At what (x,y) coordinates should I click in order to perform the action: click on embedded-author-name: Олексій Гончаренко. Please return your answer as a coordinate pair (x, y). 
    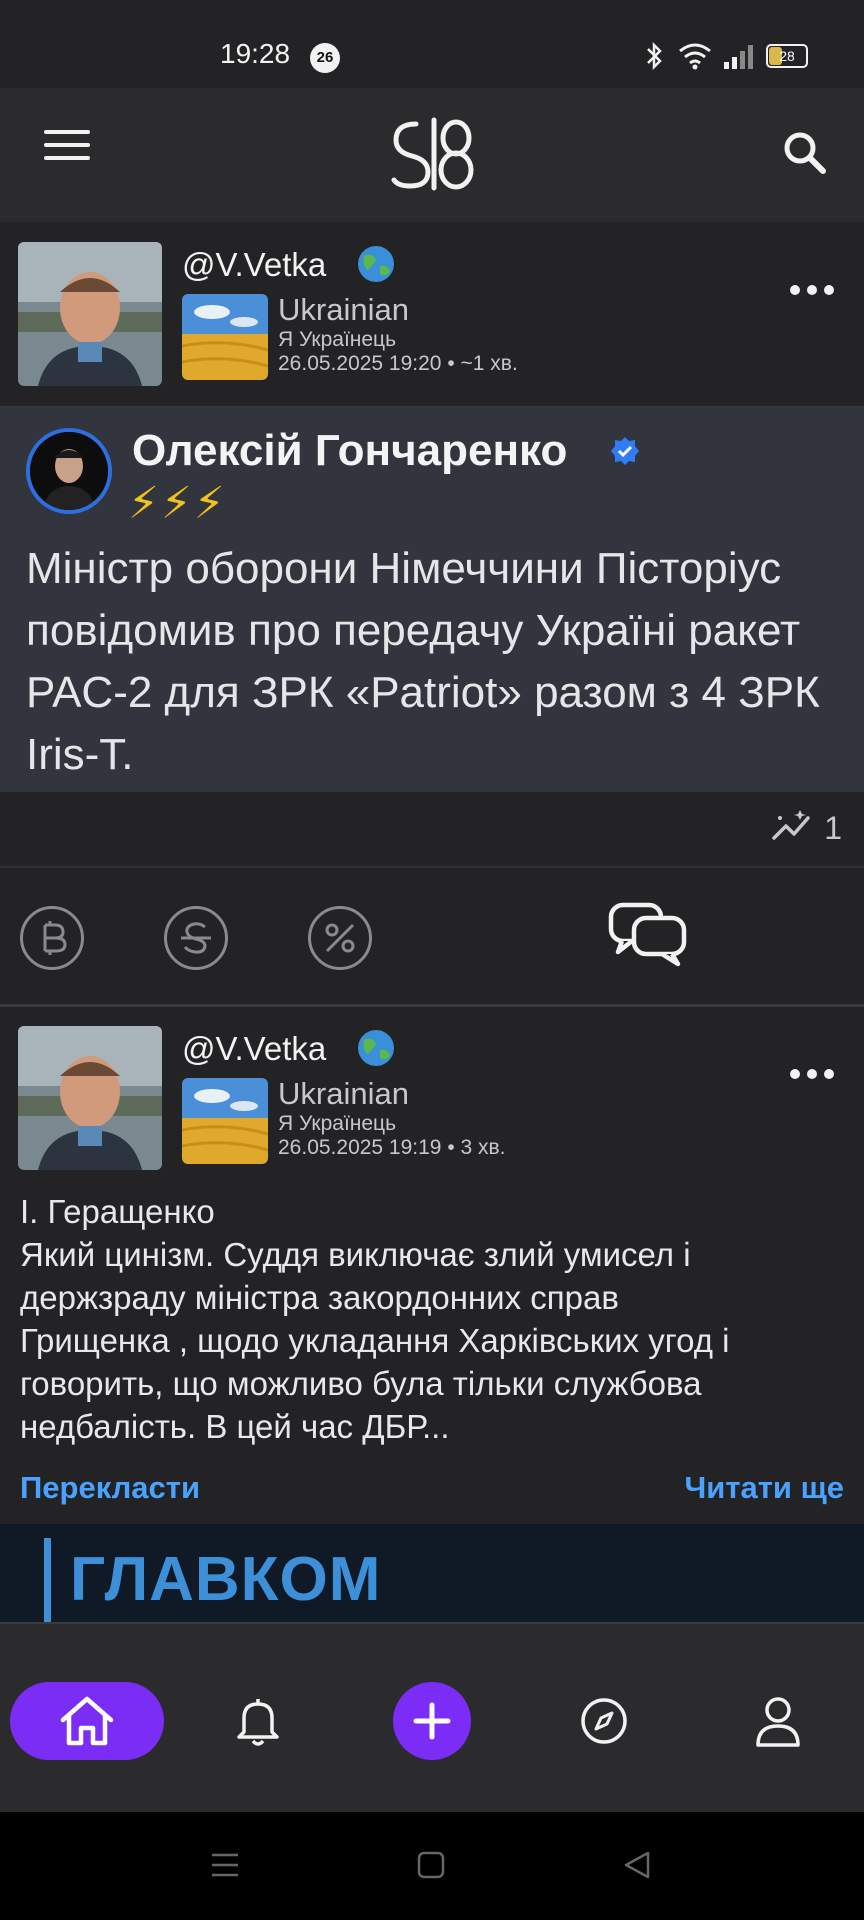
    Looking at the image, I should click on (350, 450).